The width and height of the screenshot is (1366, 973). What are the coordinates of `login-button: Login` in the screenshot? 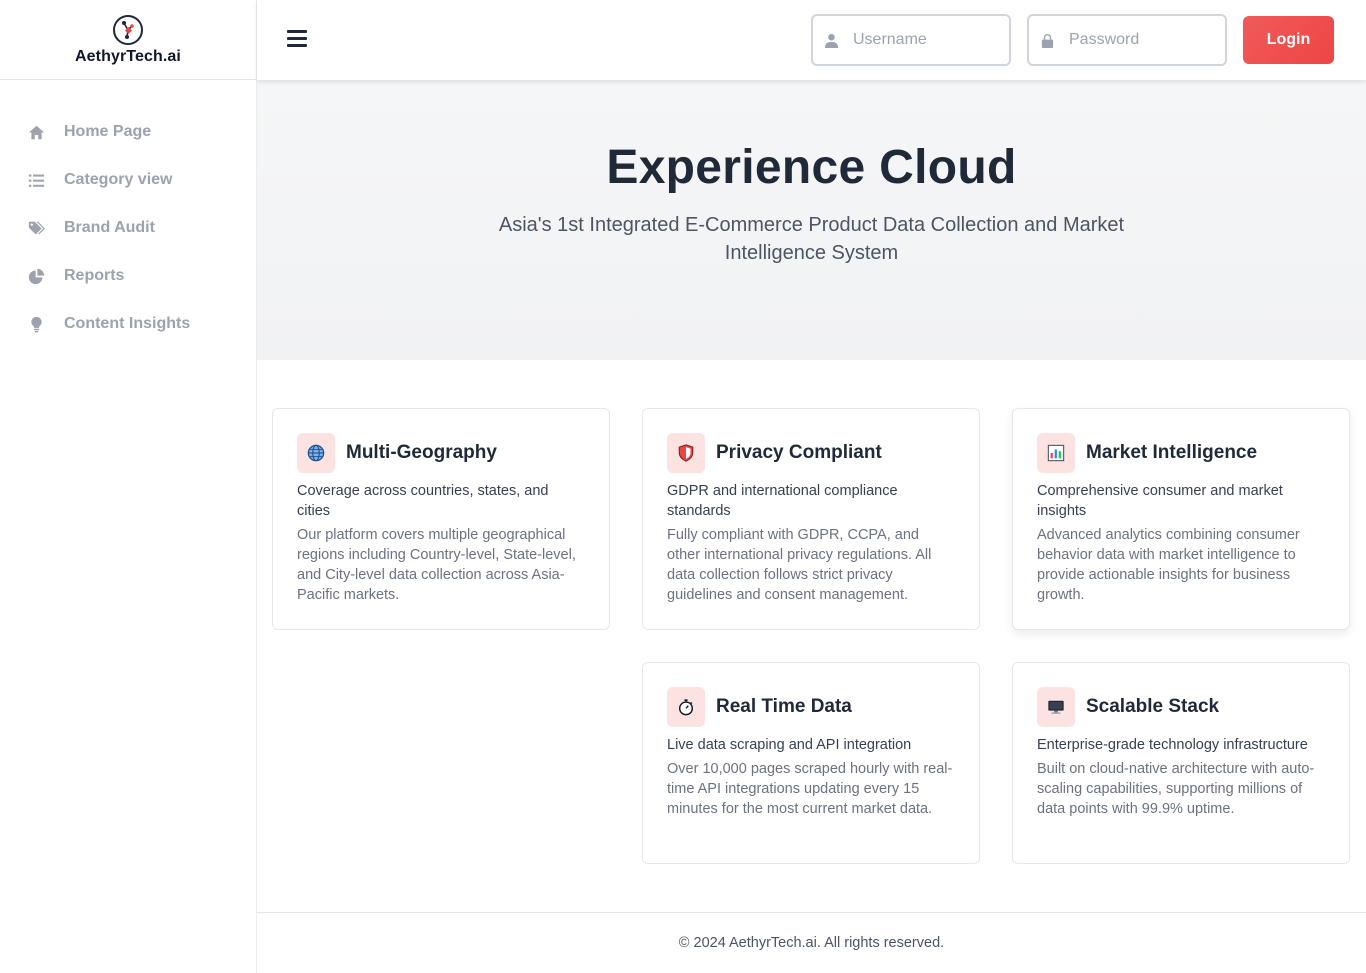 It's located at (1288, 40).